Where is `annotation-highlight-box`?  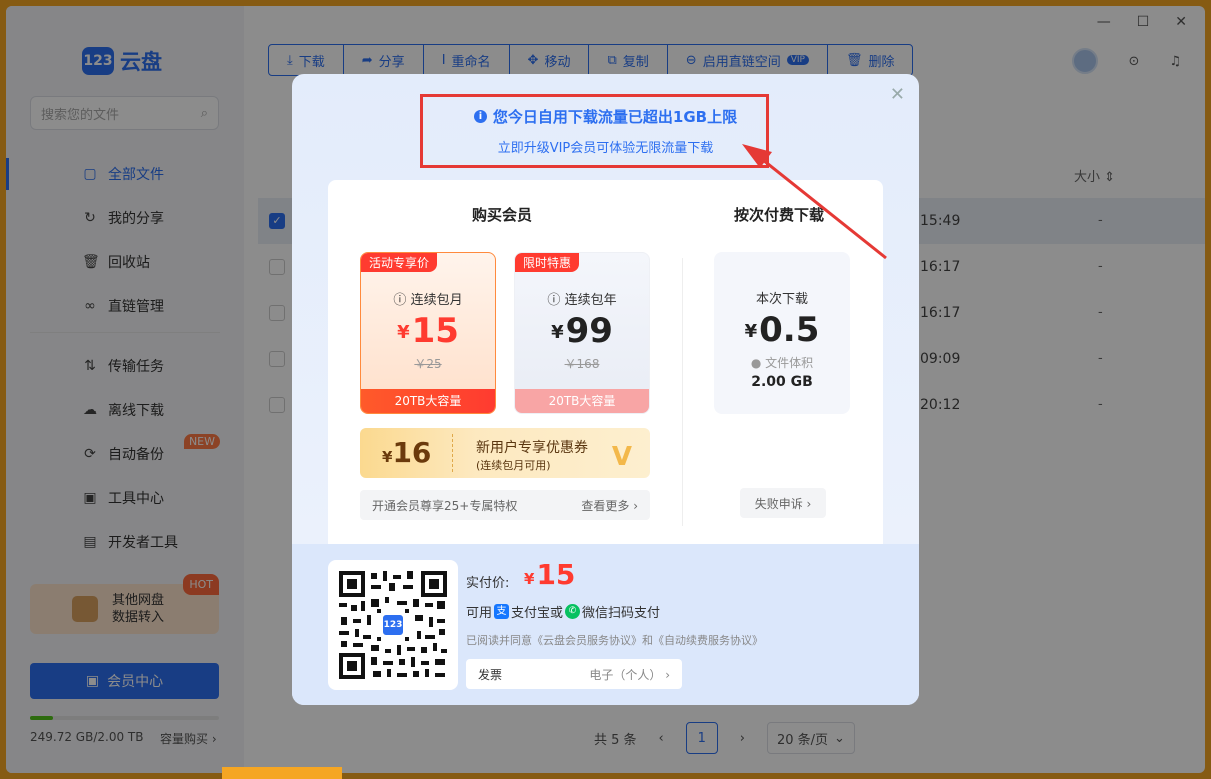 annotation-highlight-box is located at coordinates (594, 131).